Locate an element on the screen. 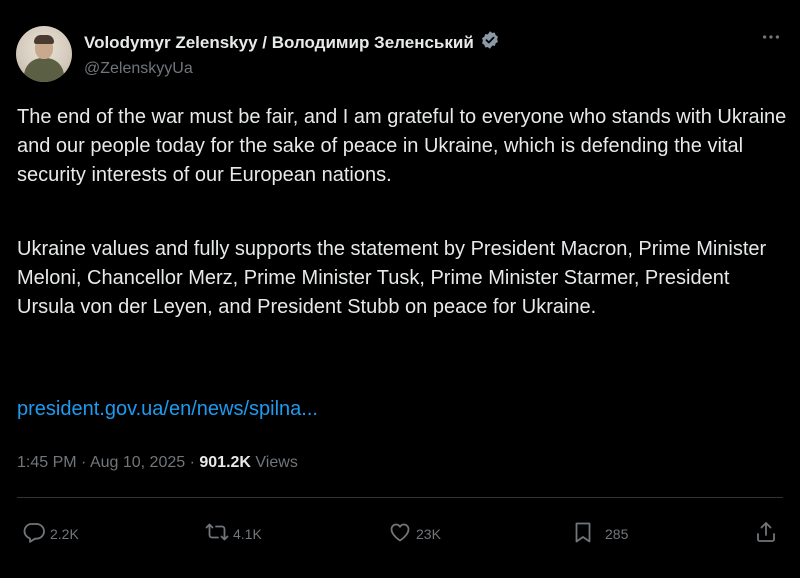 The image size is (800, 578). verified-badge-icon is located at coordinates (490, 42).